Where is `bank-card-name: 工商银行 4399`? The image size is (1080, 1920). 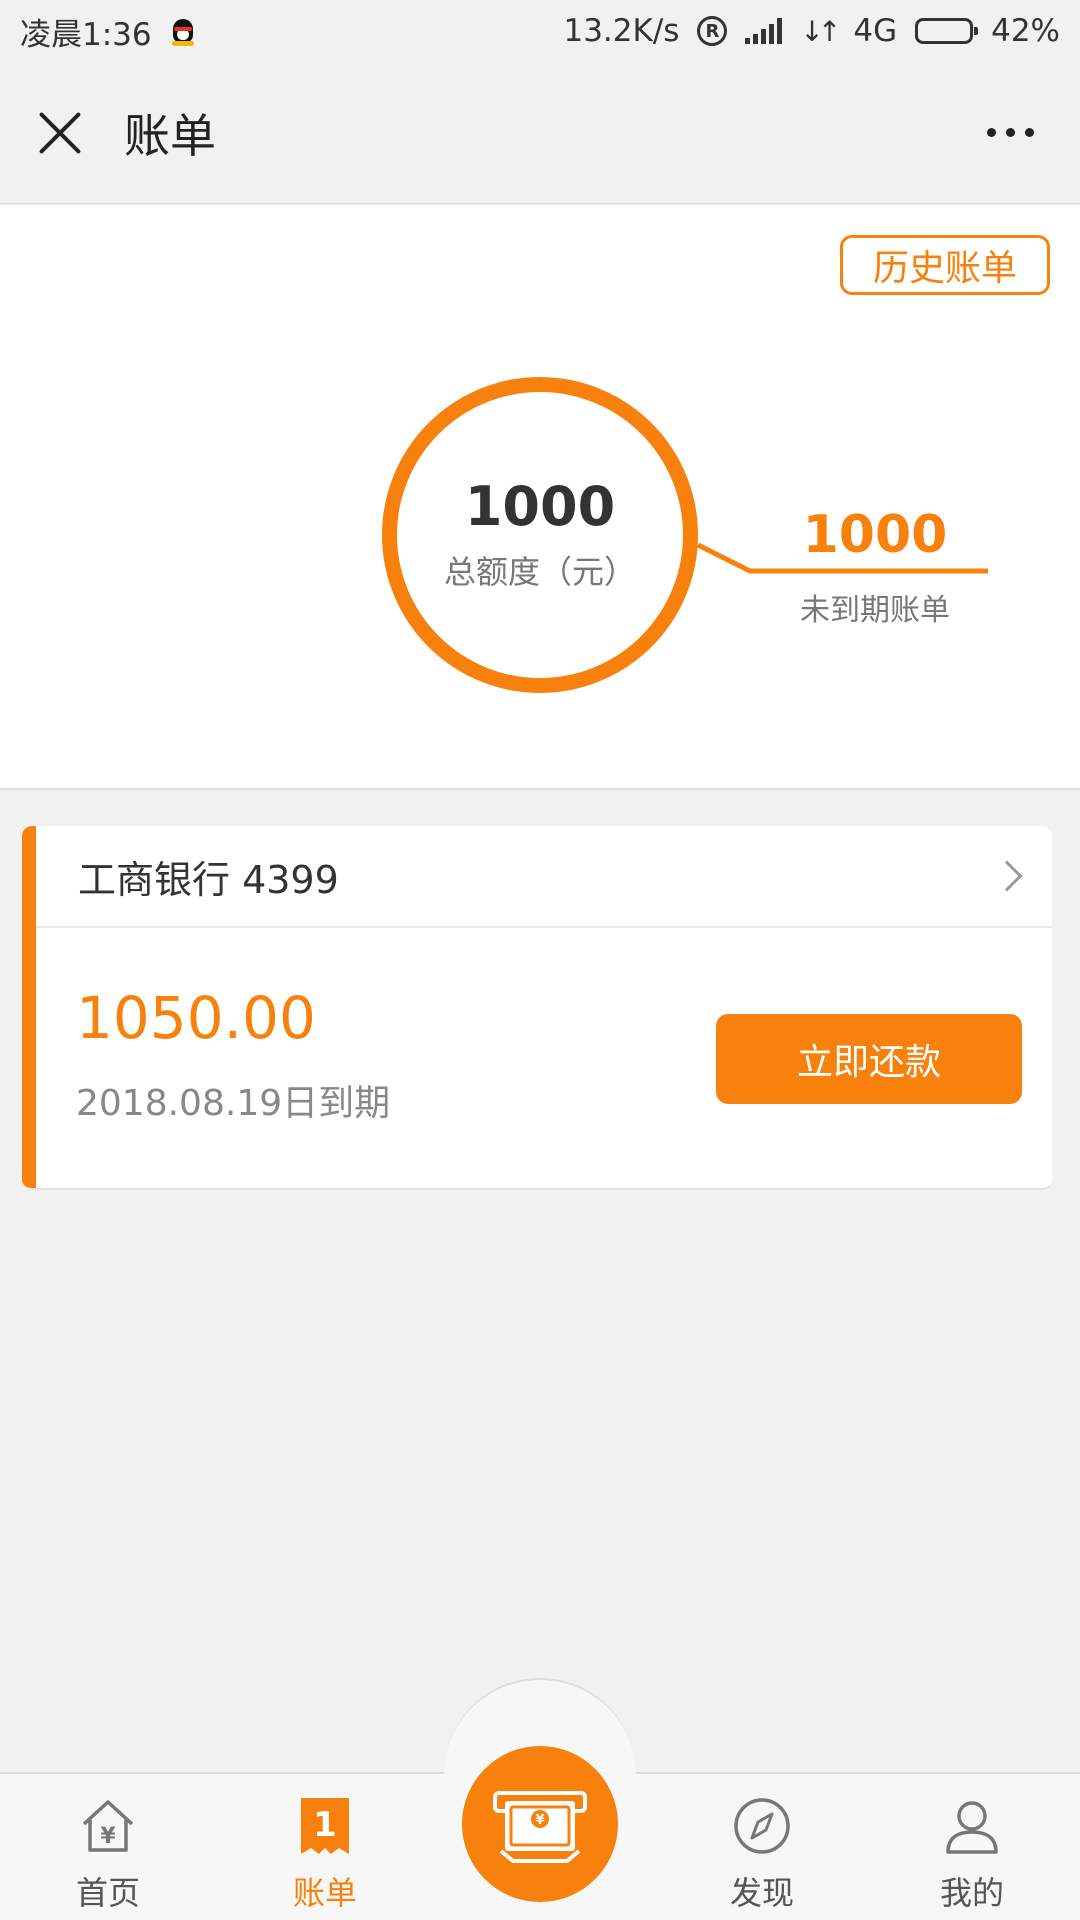
bank-card-name: 工商银行 4399 is located at coordinates (208, 879).